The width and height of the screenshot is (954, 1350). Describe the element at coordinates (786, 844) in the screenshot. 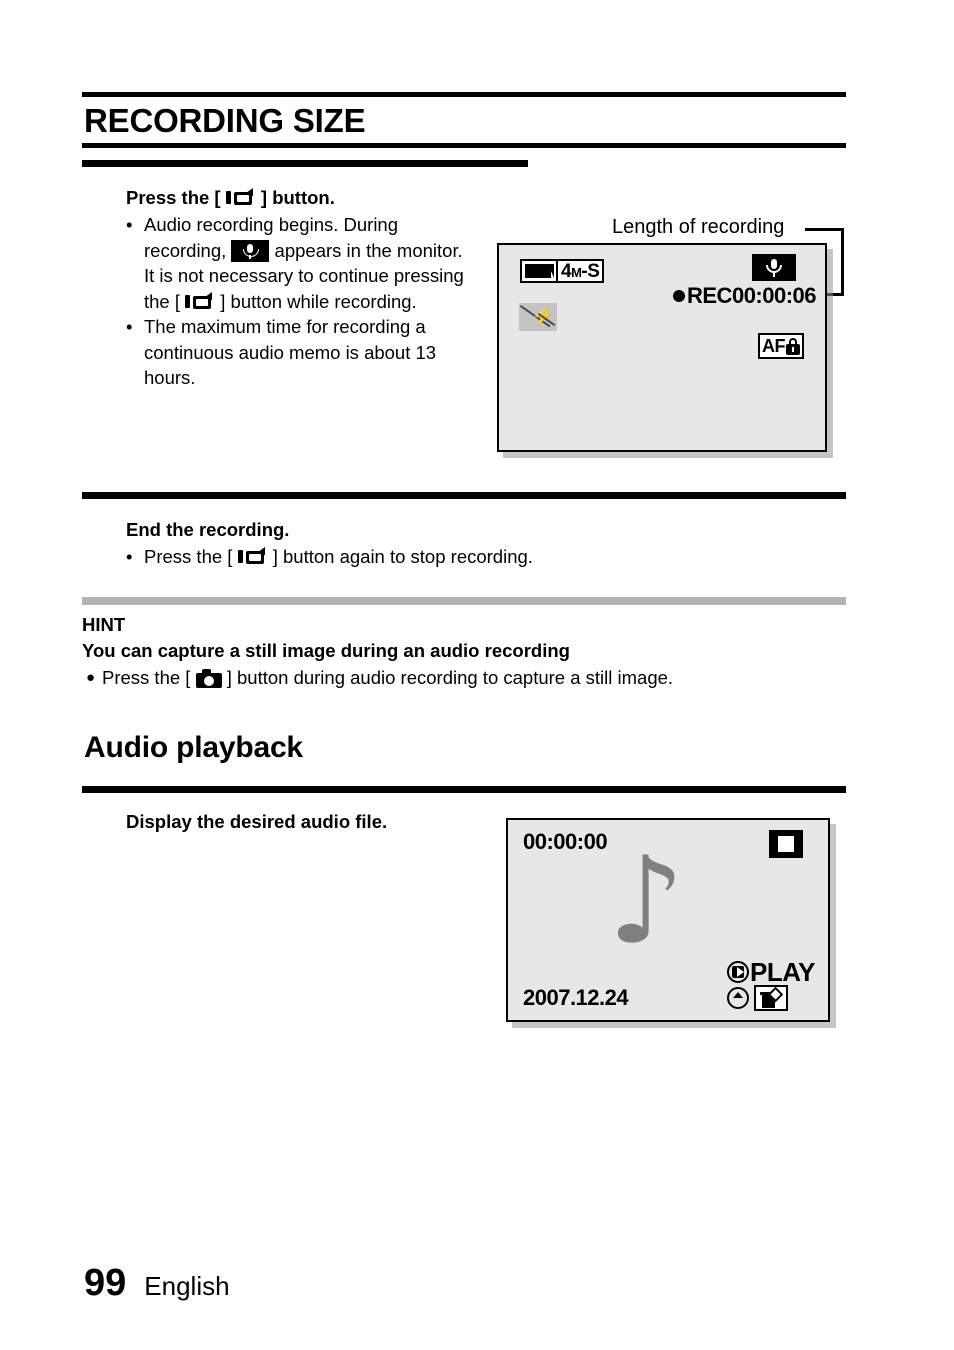

I see `stop-icon` at that location.